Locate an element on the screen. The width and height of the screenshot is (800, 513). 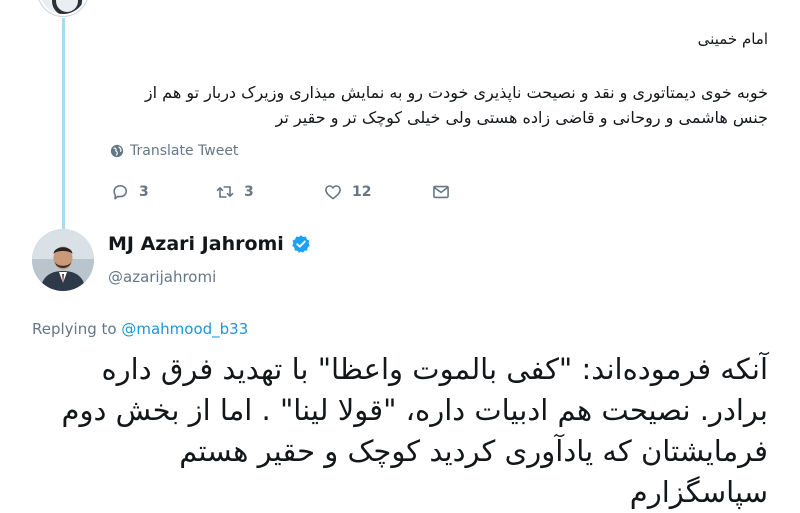
retweet-count: 3 is located at coordinates (249, 192).